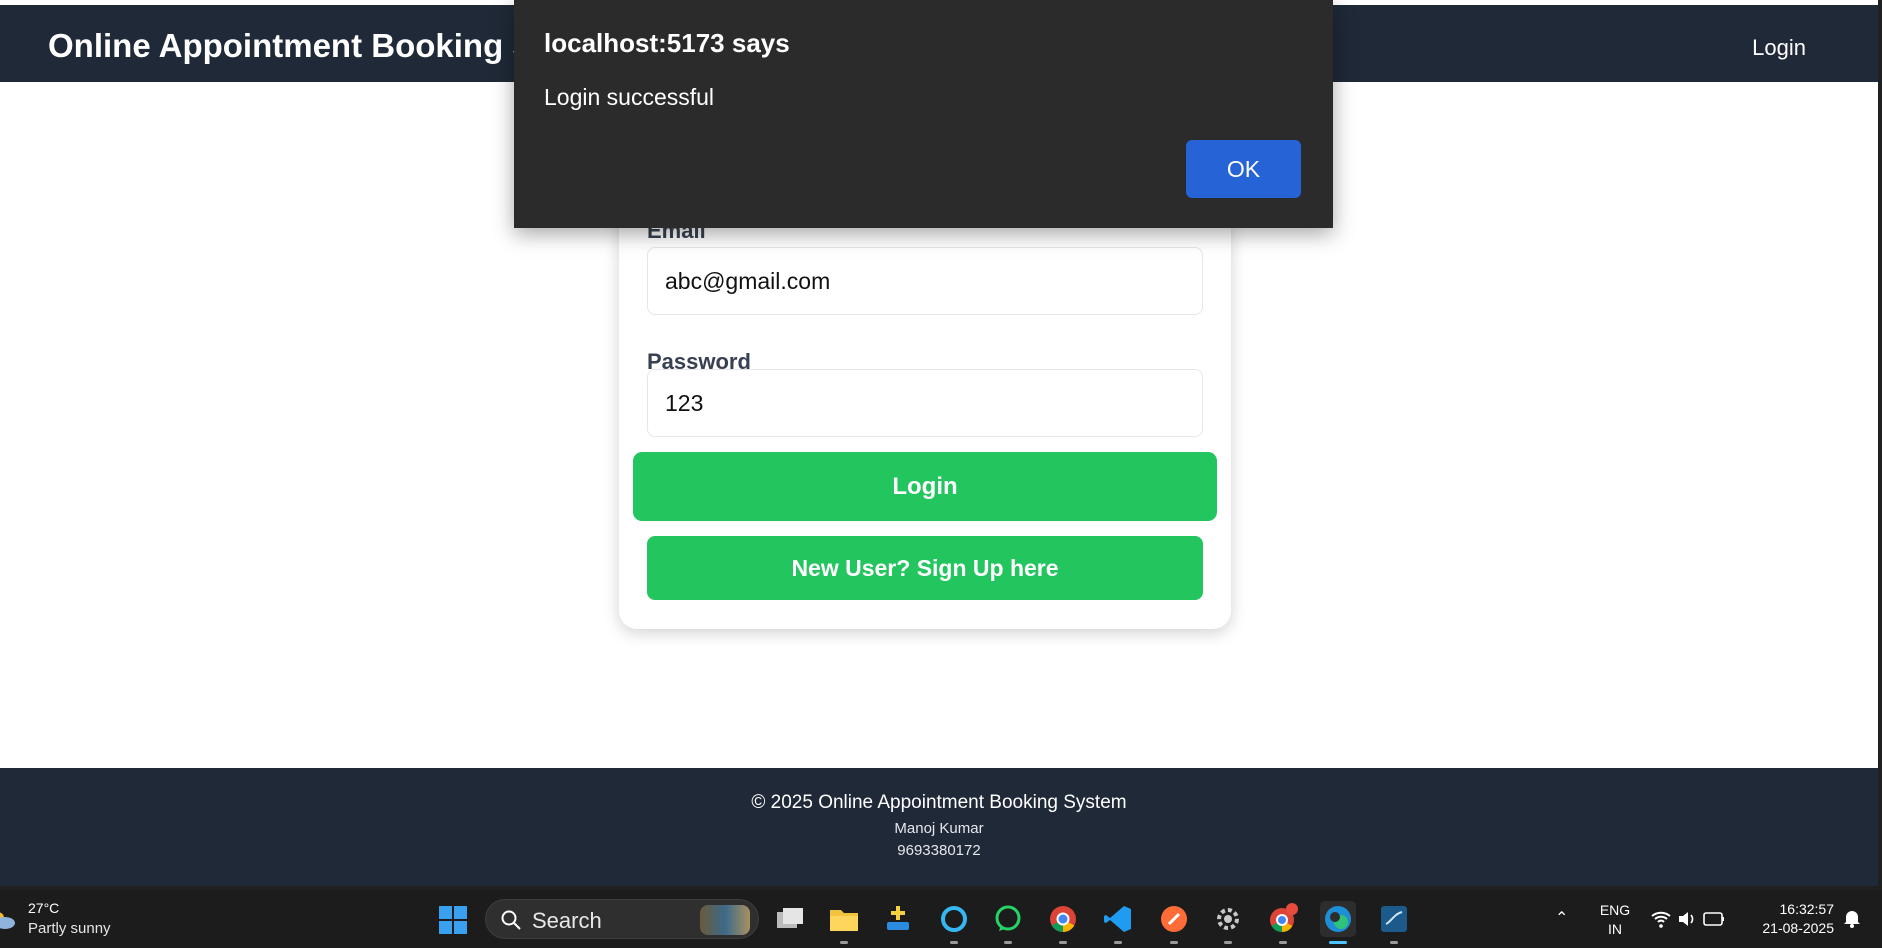  I want to click on footer-author: Manoj Kumar, so click(939, 828).